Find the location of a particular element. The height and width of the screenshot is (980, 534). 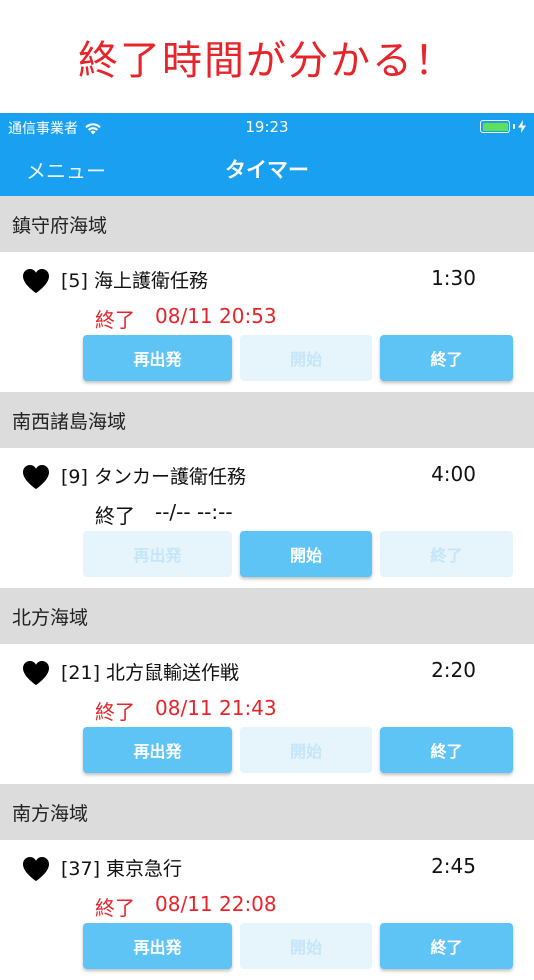

promo-headline: 終了時間が分かる！ is located at coordinates (267, 60).